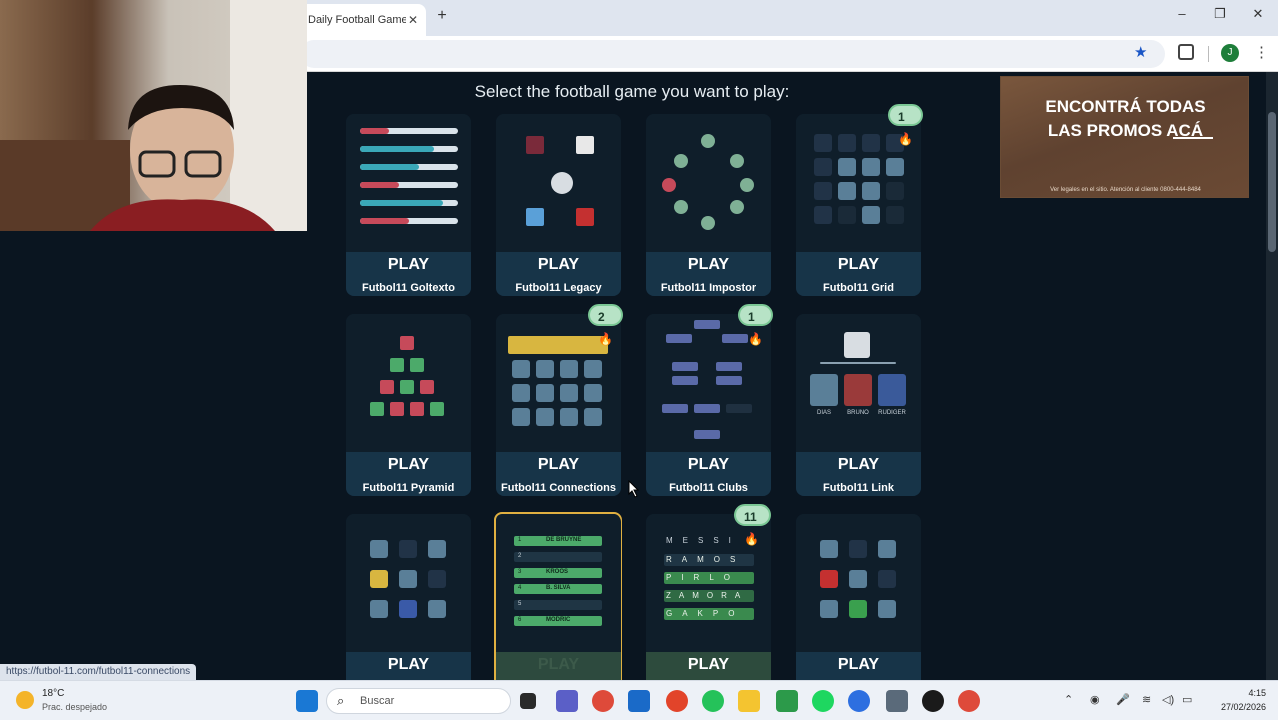  I want to click on microphone-icon: 🎤, so click(1123, 699).